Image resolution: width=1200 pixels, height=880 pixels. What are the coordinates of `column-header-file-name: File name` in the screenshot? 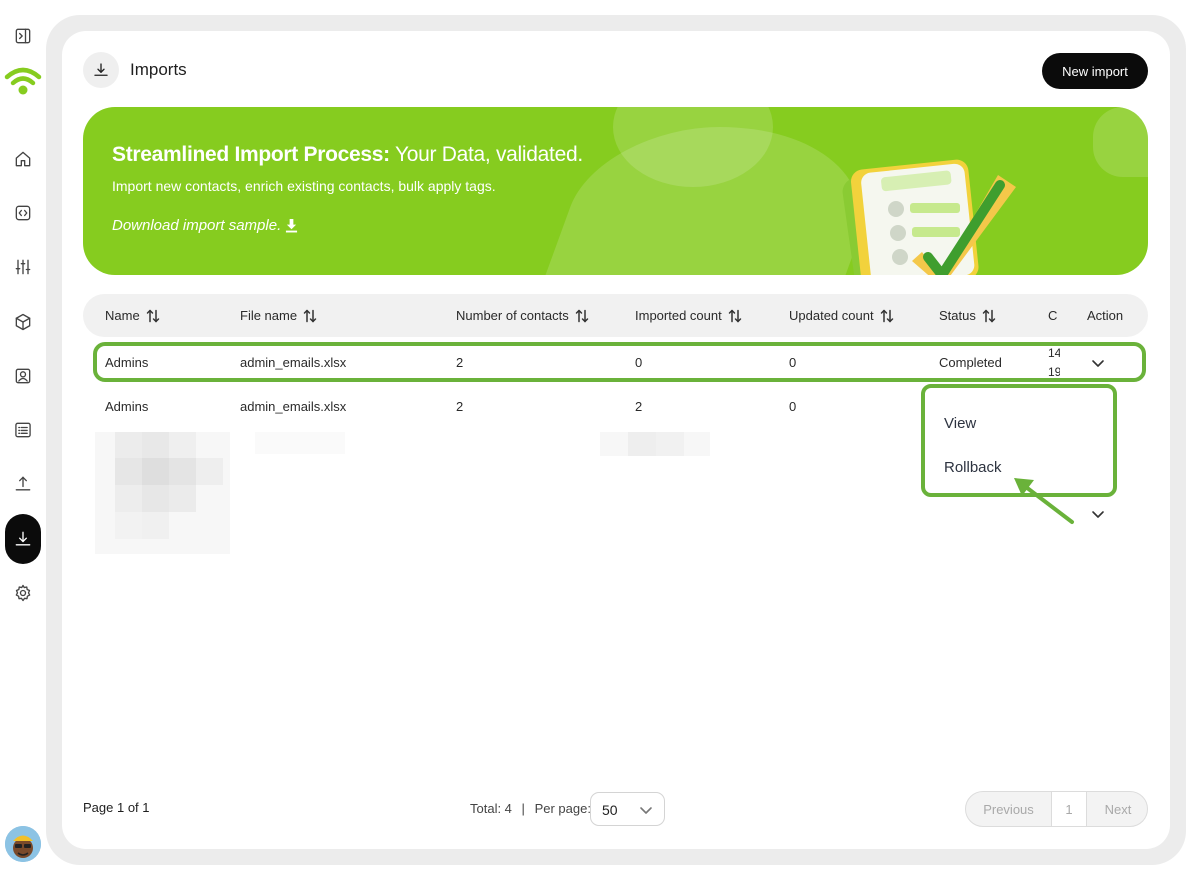 It's located at (278, 315).